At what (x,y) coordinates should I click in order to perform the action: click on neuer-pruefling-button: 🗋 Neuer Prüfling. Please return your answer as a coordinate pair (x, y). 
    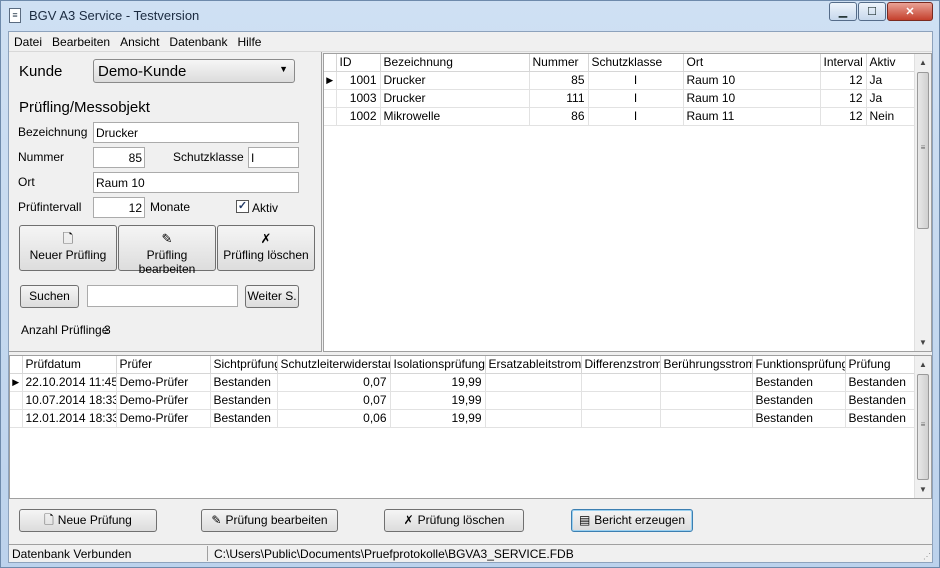
    Looking at the image, I should click on (68, 248).